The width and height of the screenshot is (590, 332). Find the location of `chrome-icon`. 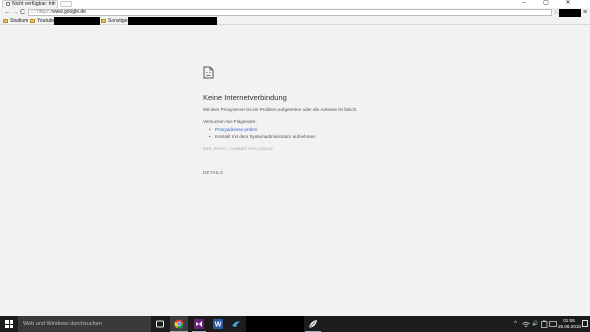

chrome-icon is located at coordinates (179, 324).